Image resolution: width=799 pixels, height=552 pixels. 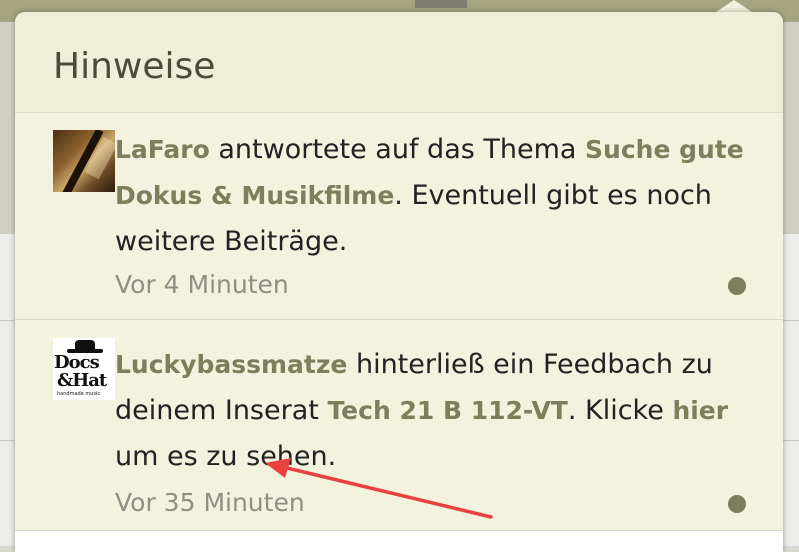 I want to click on notification-text-part: antwortete auf das Thema, so click(x=397, y=149).